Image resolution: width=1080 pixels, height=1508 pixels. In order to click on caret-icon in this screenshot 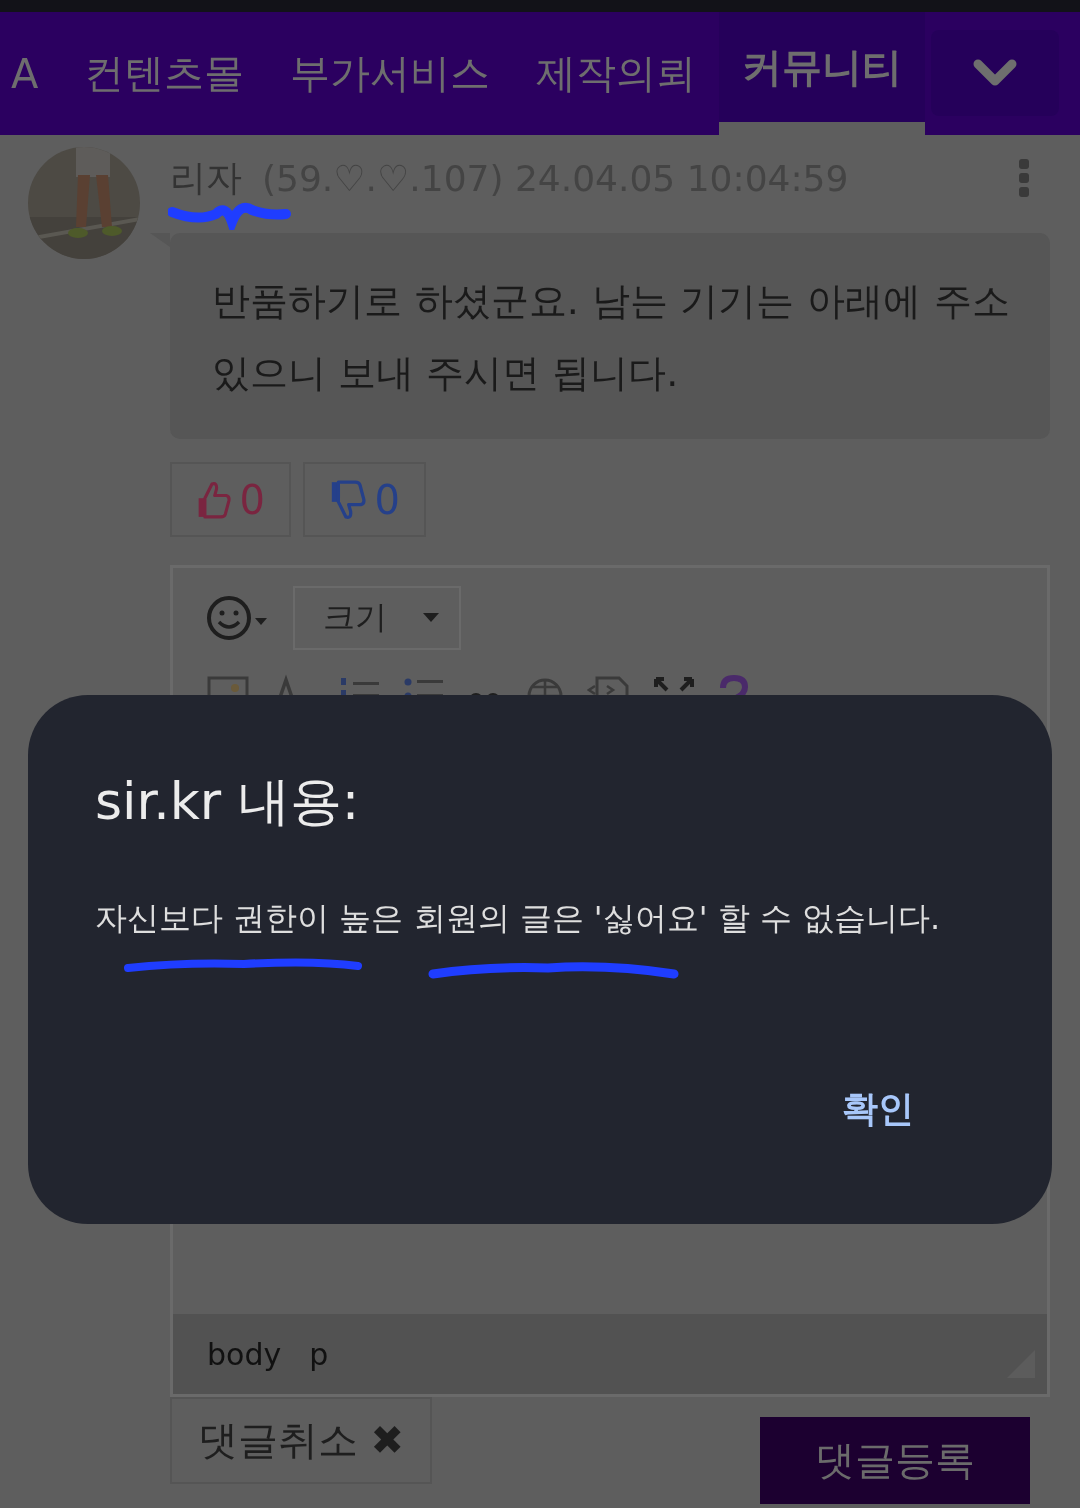, I will do `click(431, 618)`.